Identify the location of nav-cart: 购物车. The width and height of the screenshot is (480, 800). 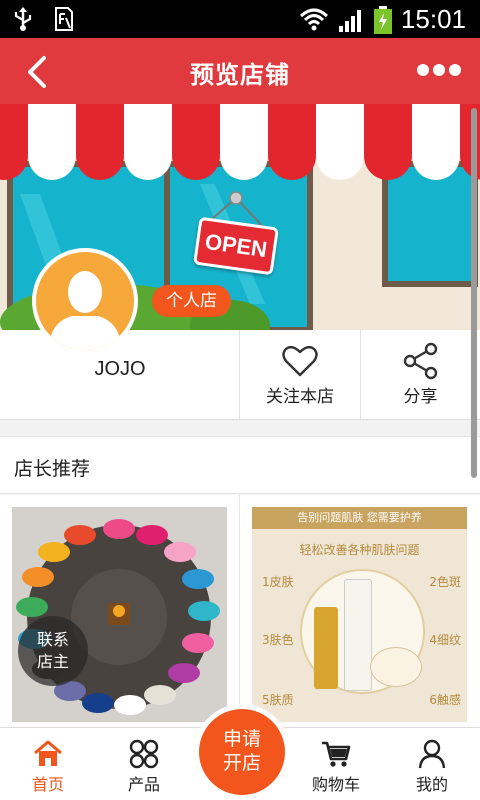
(336, 764).